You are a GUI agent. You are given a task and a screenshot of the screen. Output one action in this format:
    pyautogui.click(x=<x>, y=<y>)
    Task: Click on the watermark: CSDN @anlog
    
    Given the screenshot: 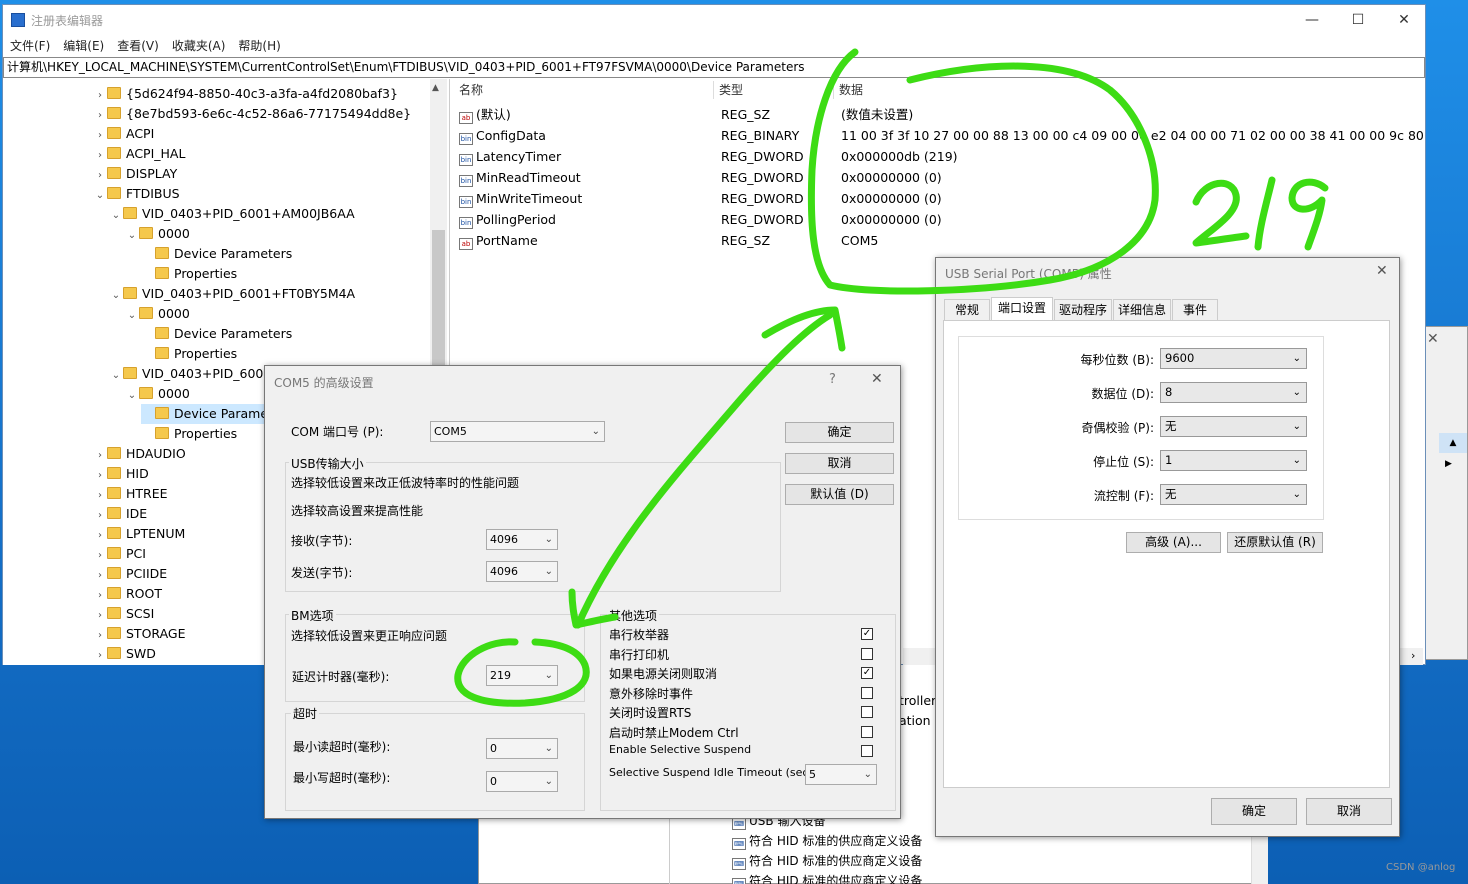 What is the action you would take?
    pyautogui.click(x=1421, y=867)
    